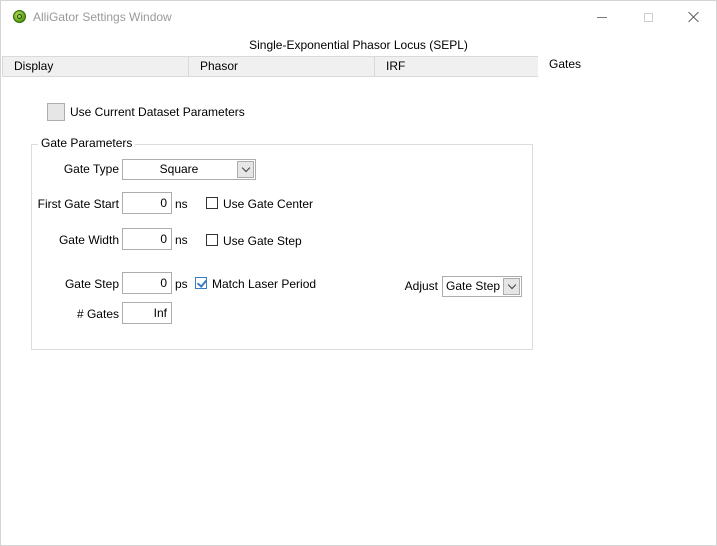  Describe the element at coordinates (181, 204) in the screenshot. I see `first-gate-start-unit: ns` at that location.